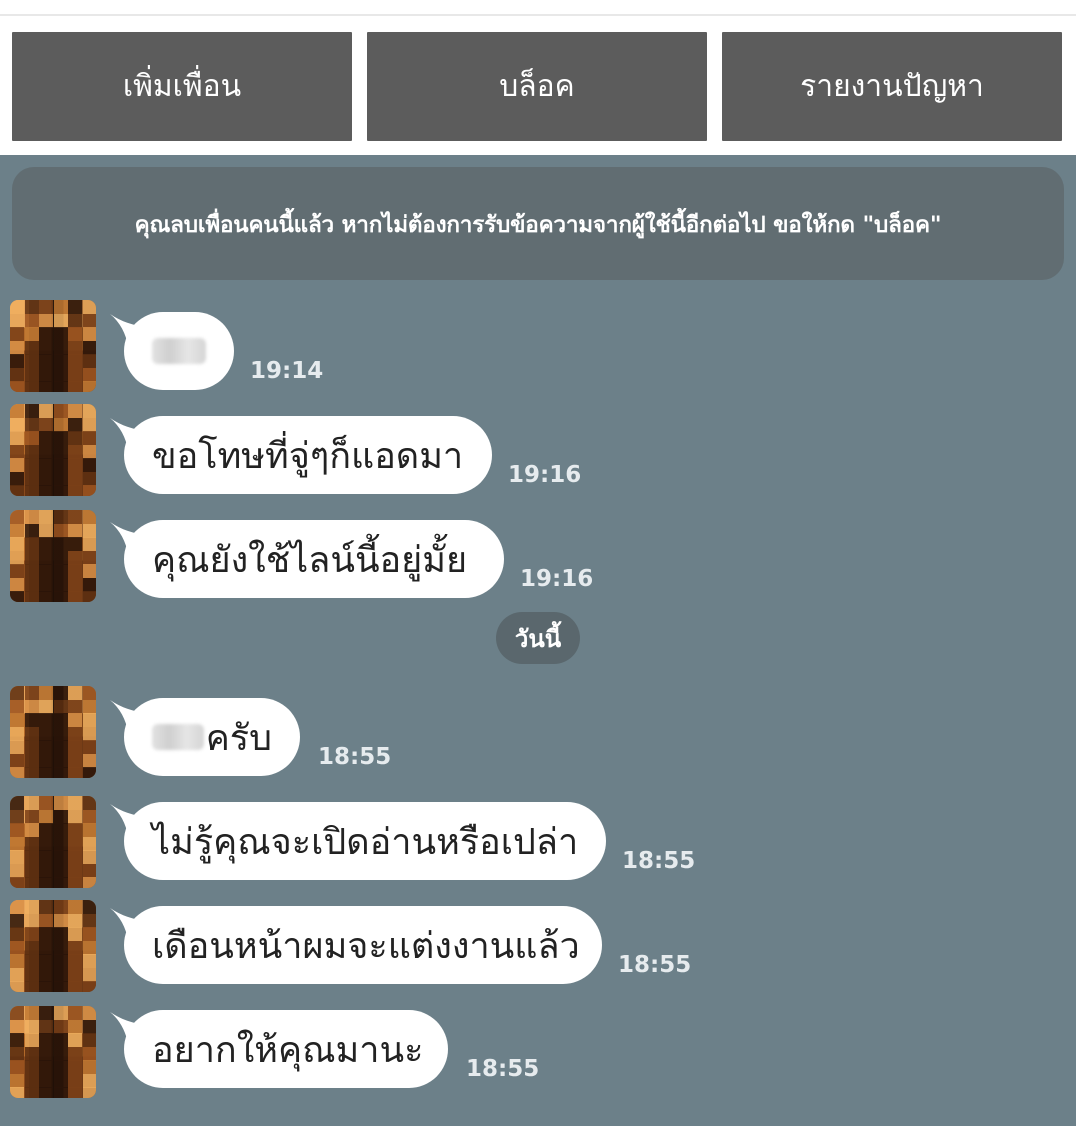 This screenshot has width=1076, height=1126. What do you see at coordinates (179, 351) in the screenshot?
I see `message-bubble` at bounding box center [179, 351].